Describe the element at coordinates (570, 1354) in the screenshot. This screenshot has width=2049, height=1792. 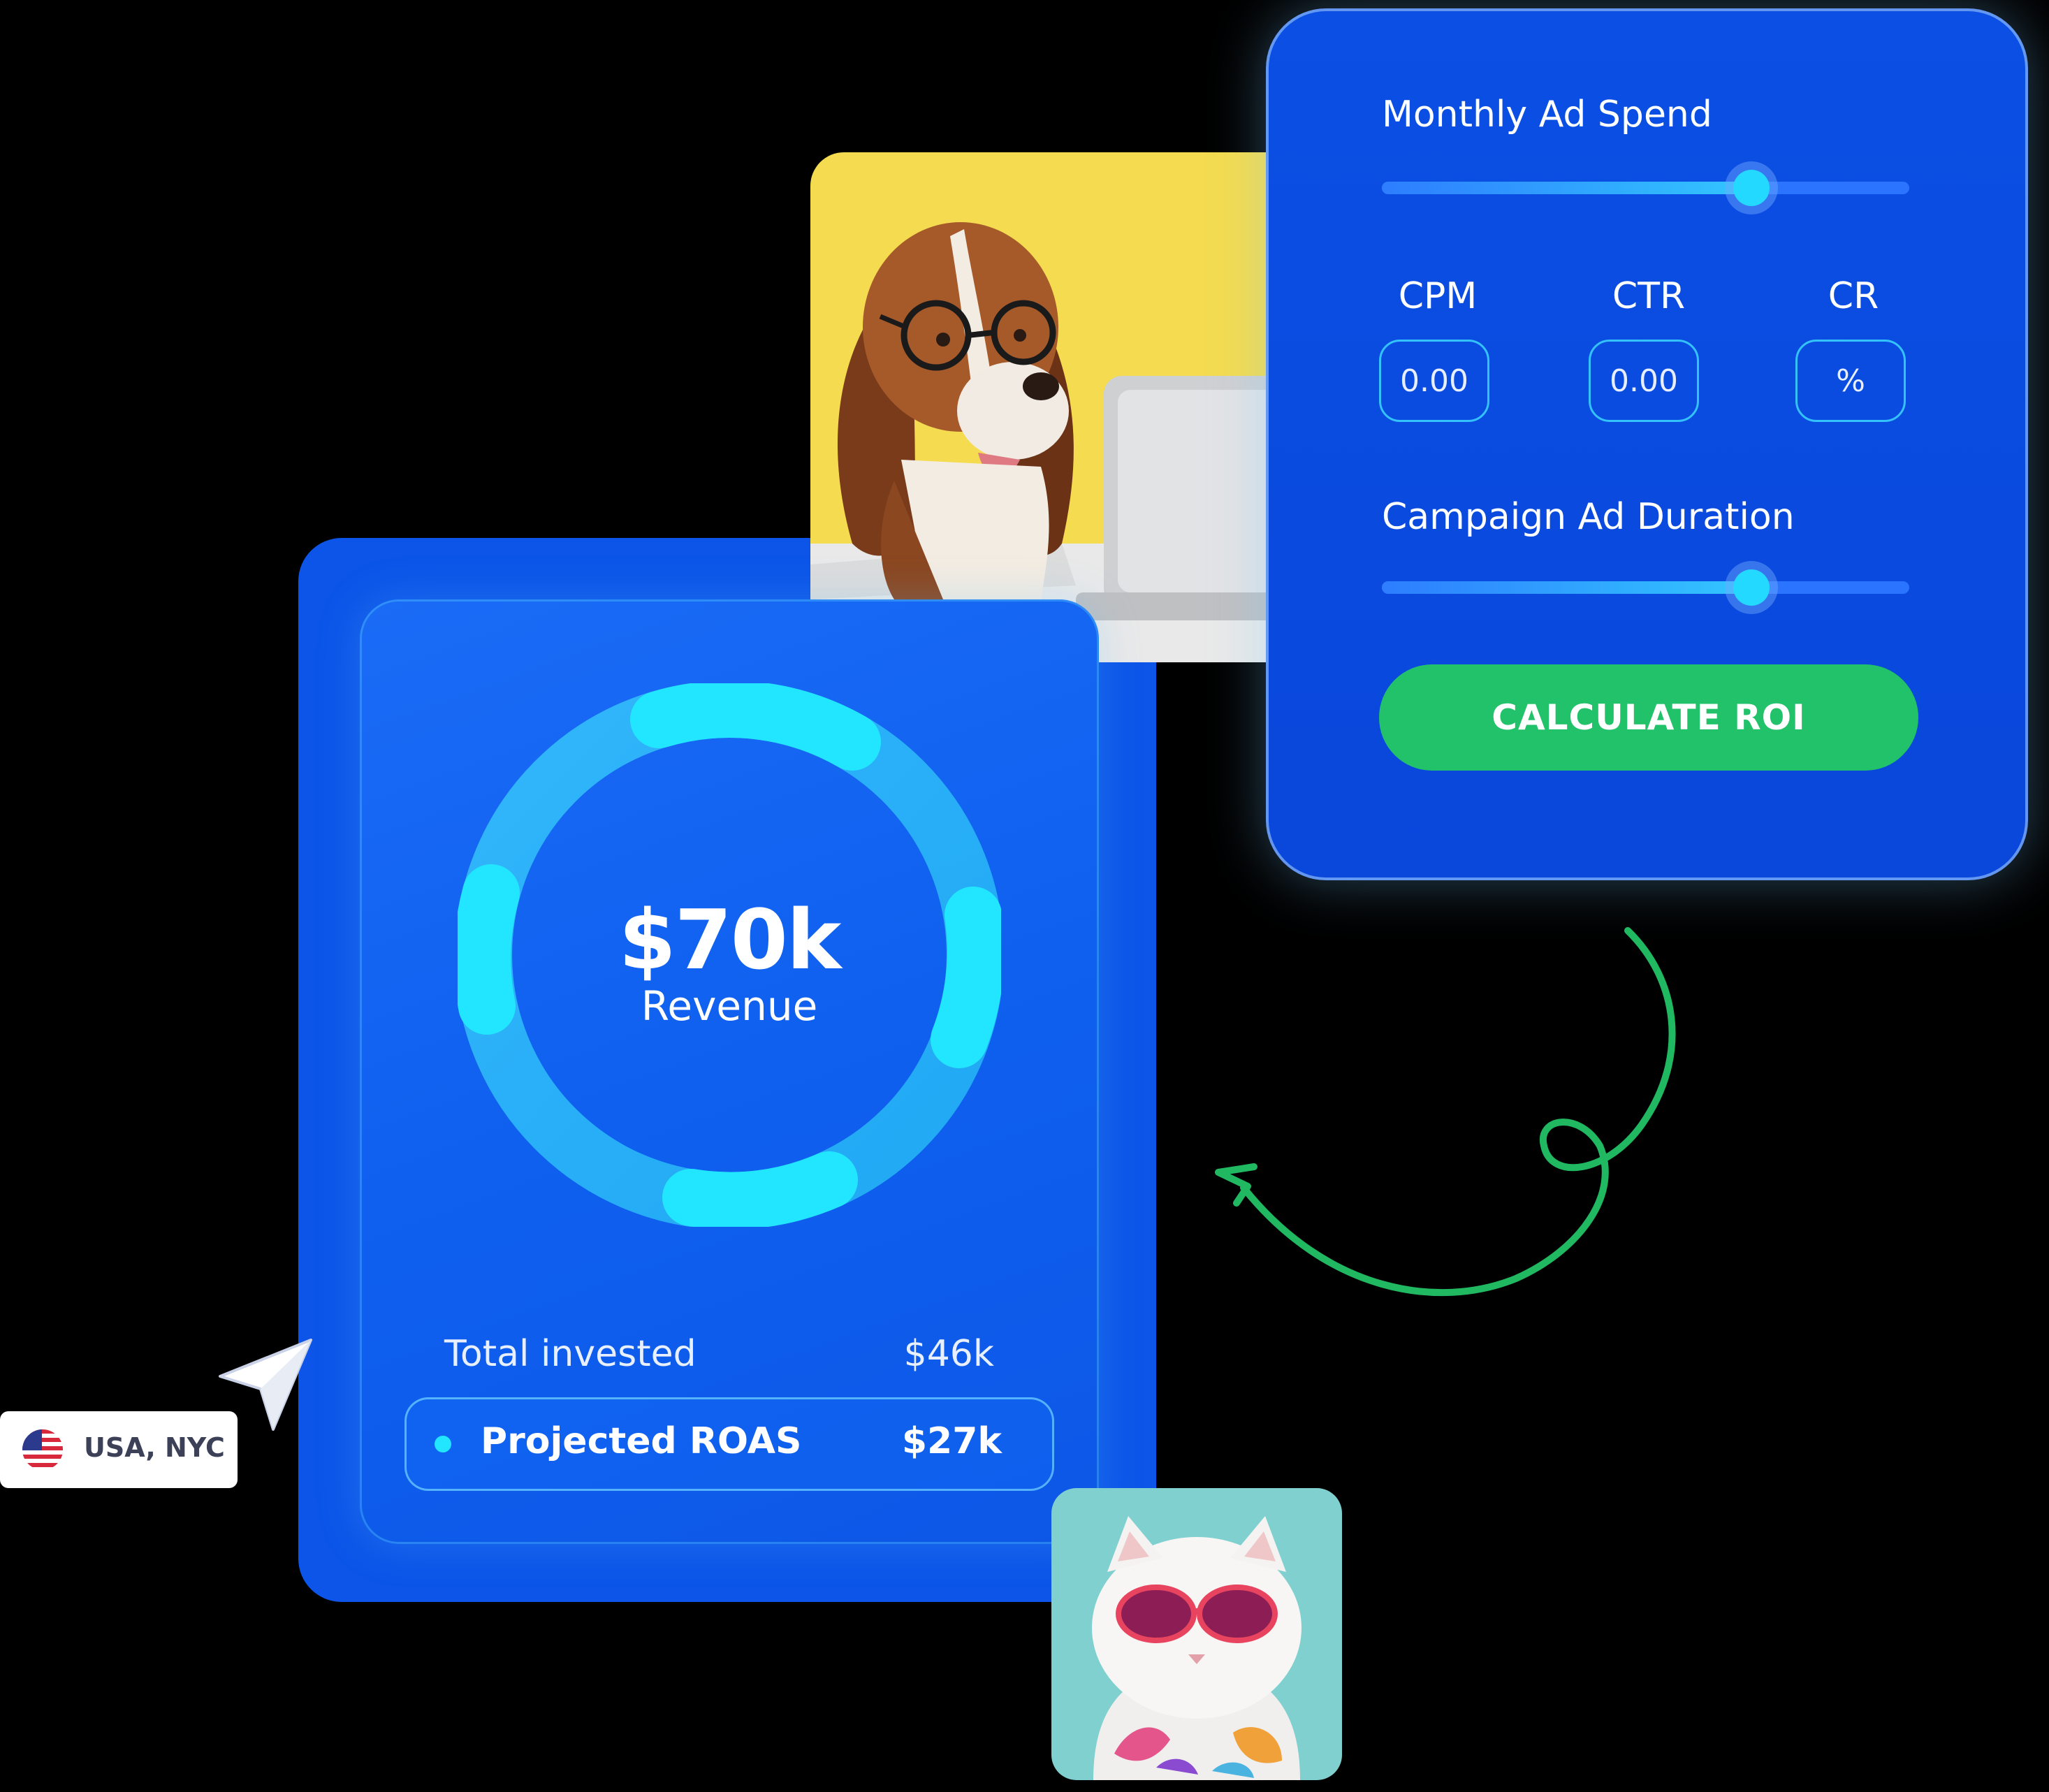
I see `total-invested-label: Total invested` at that location.